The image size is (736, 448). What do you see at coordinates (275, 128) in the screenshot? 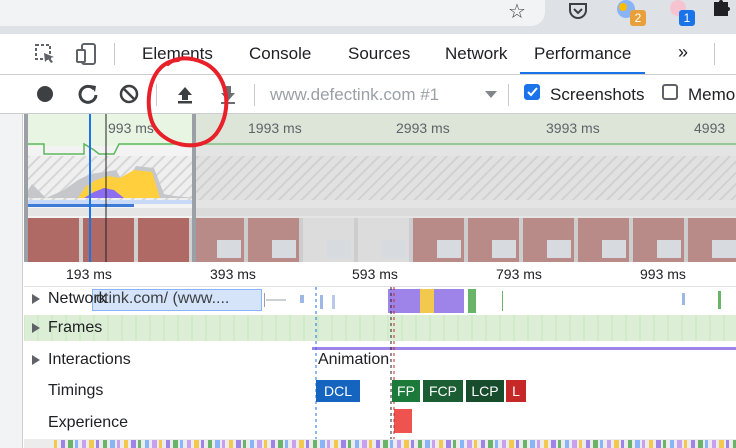
I see `overview-tick: 1993 ms` at bounding box center [275, 128].